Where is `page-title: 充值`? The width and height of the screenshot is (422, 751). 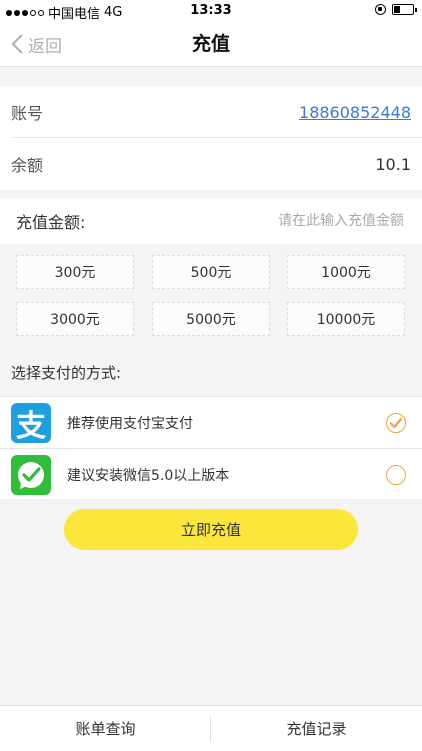
page-title: 充值 is located at coordinates (210, 44).